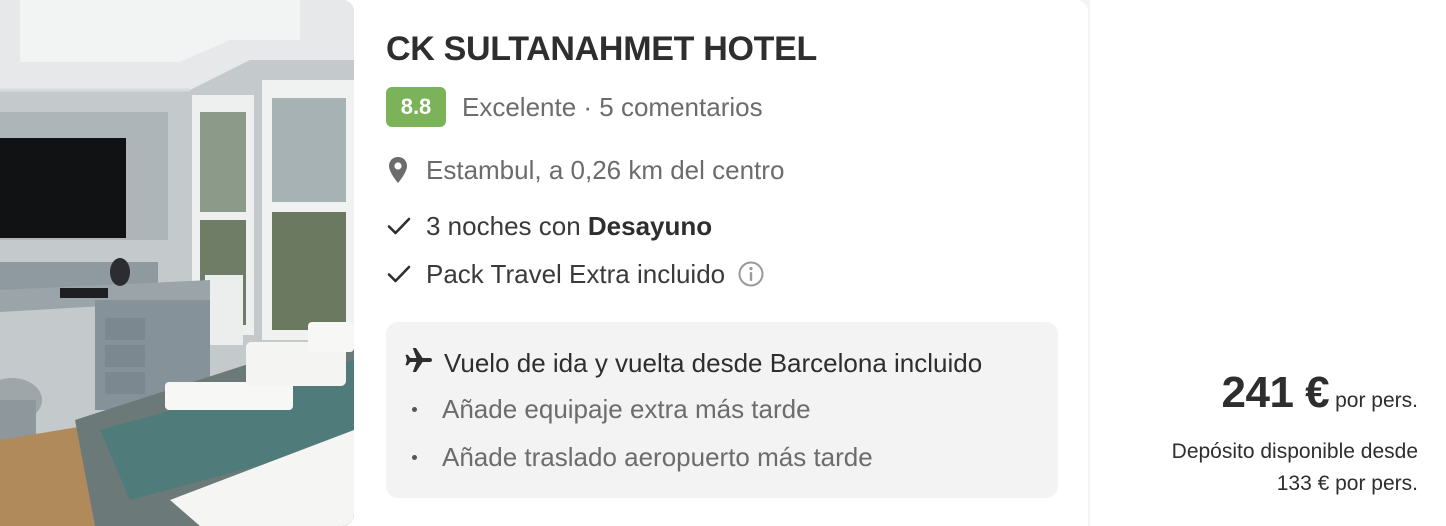  What do you see at coordinates (402, 170) in the screenshot?
I see `map-pin-icon` at bounding box center [402, 170].